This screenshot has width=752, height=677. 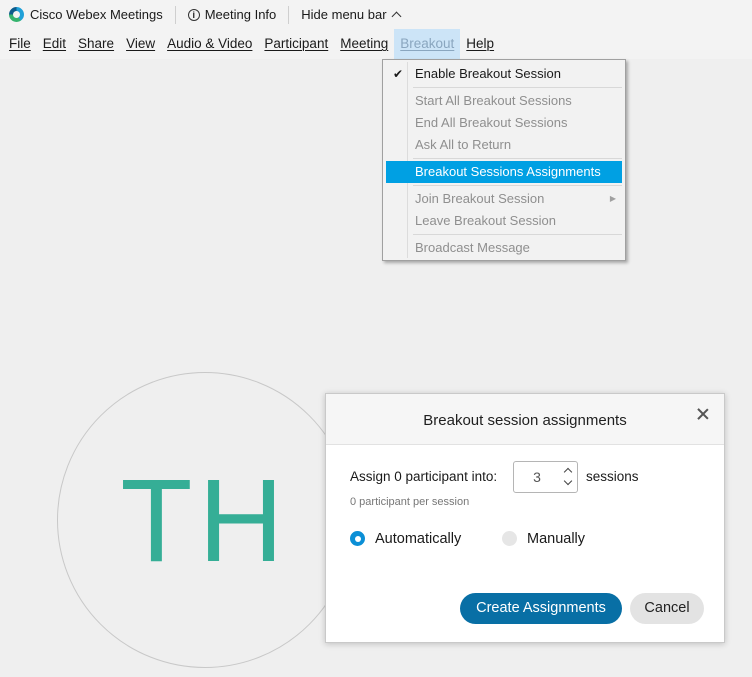 I want to click on assign-label: Assign 0 participant into:, so click(x=424, y=476).